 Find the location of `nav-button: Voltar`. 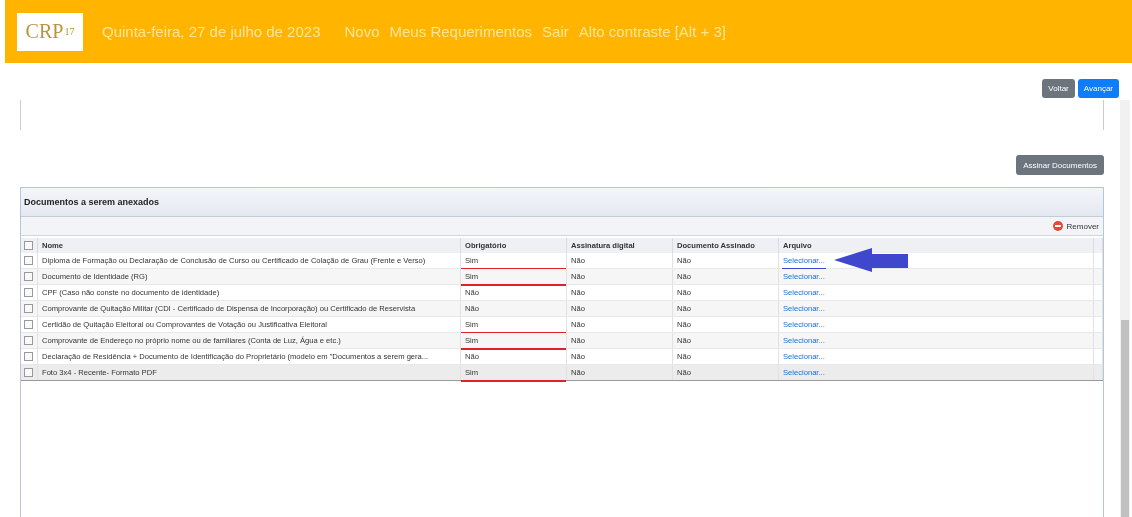

nav-button: Voltar is located at coordinates (1058, 88).